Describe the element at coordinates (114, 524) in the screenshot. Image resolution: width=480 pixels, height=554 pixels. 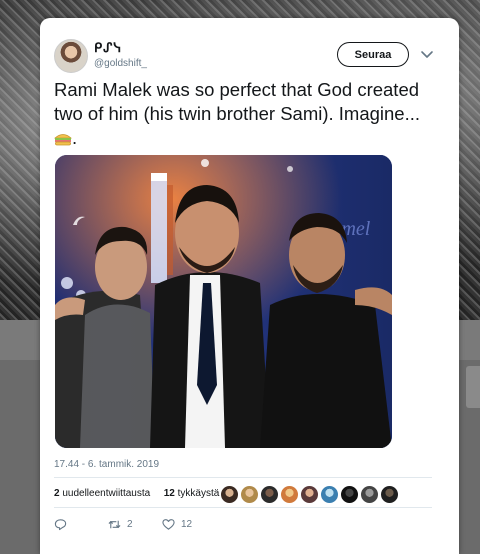
I see `retweet-icon` at that location.